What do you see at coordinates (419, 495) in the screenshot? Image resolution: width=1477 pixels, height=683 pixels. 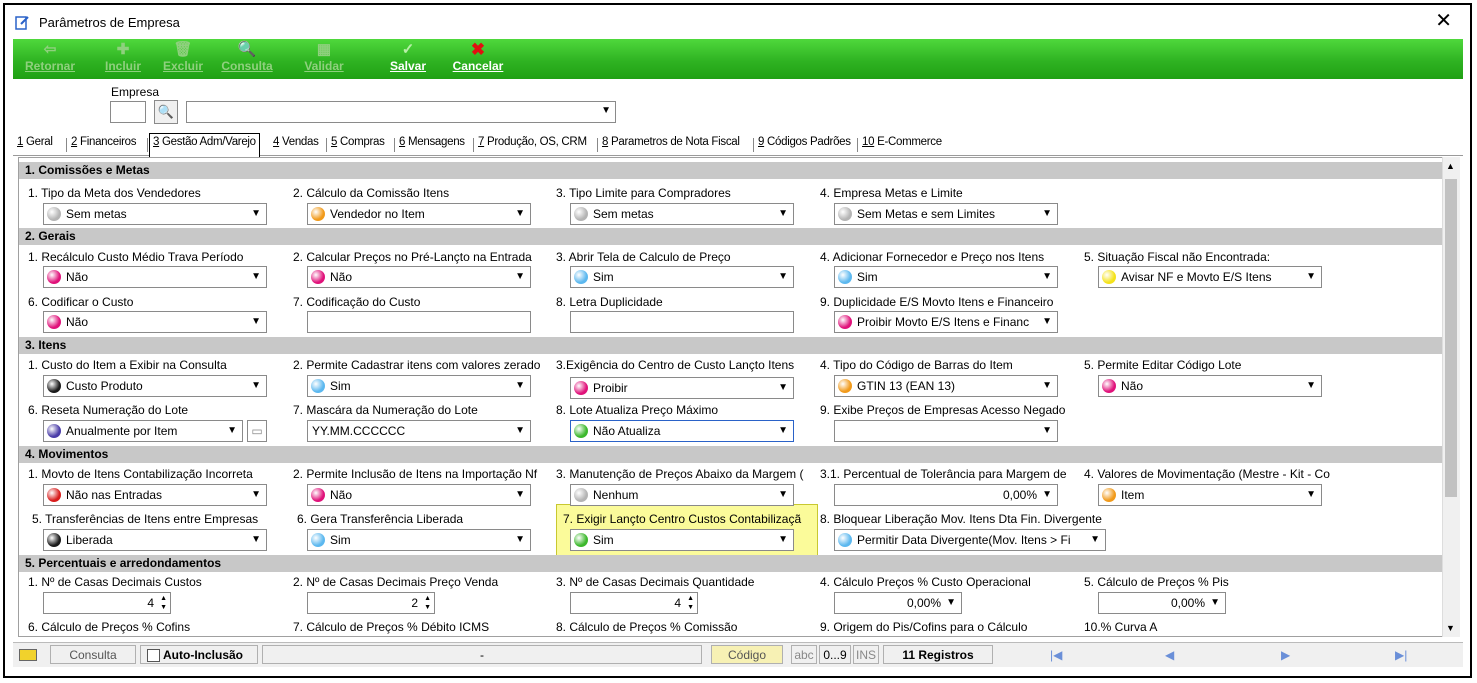 I see `combo-permite-inclusao-importacao-nf: Não ▼` at bounding box center [419, 495].